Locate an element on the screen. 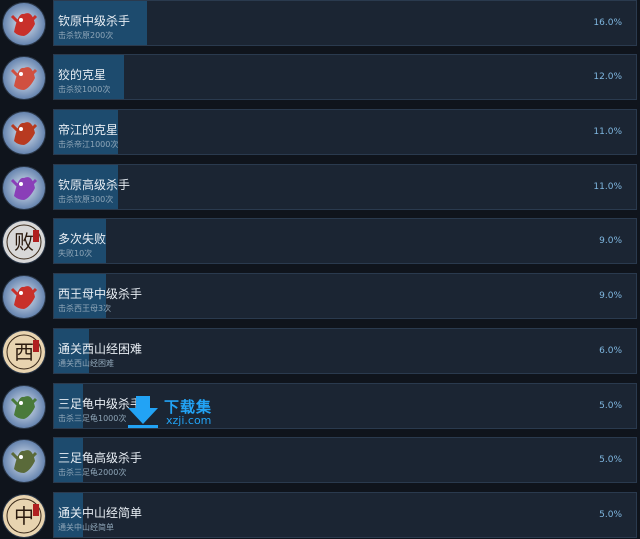  achievement-row: 钦原高级杀手击杀钦原300次 11.0% is located at coordinates (320, 190).